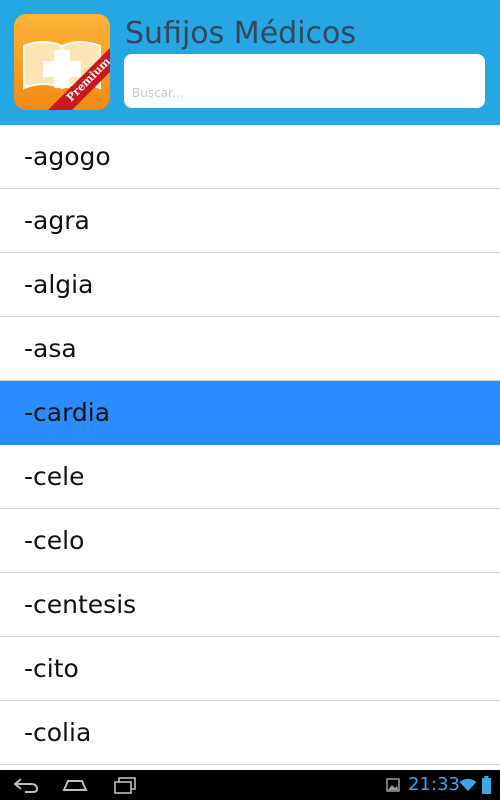  I want to click on status-time: 21:33, so click(434, 784).